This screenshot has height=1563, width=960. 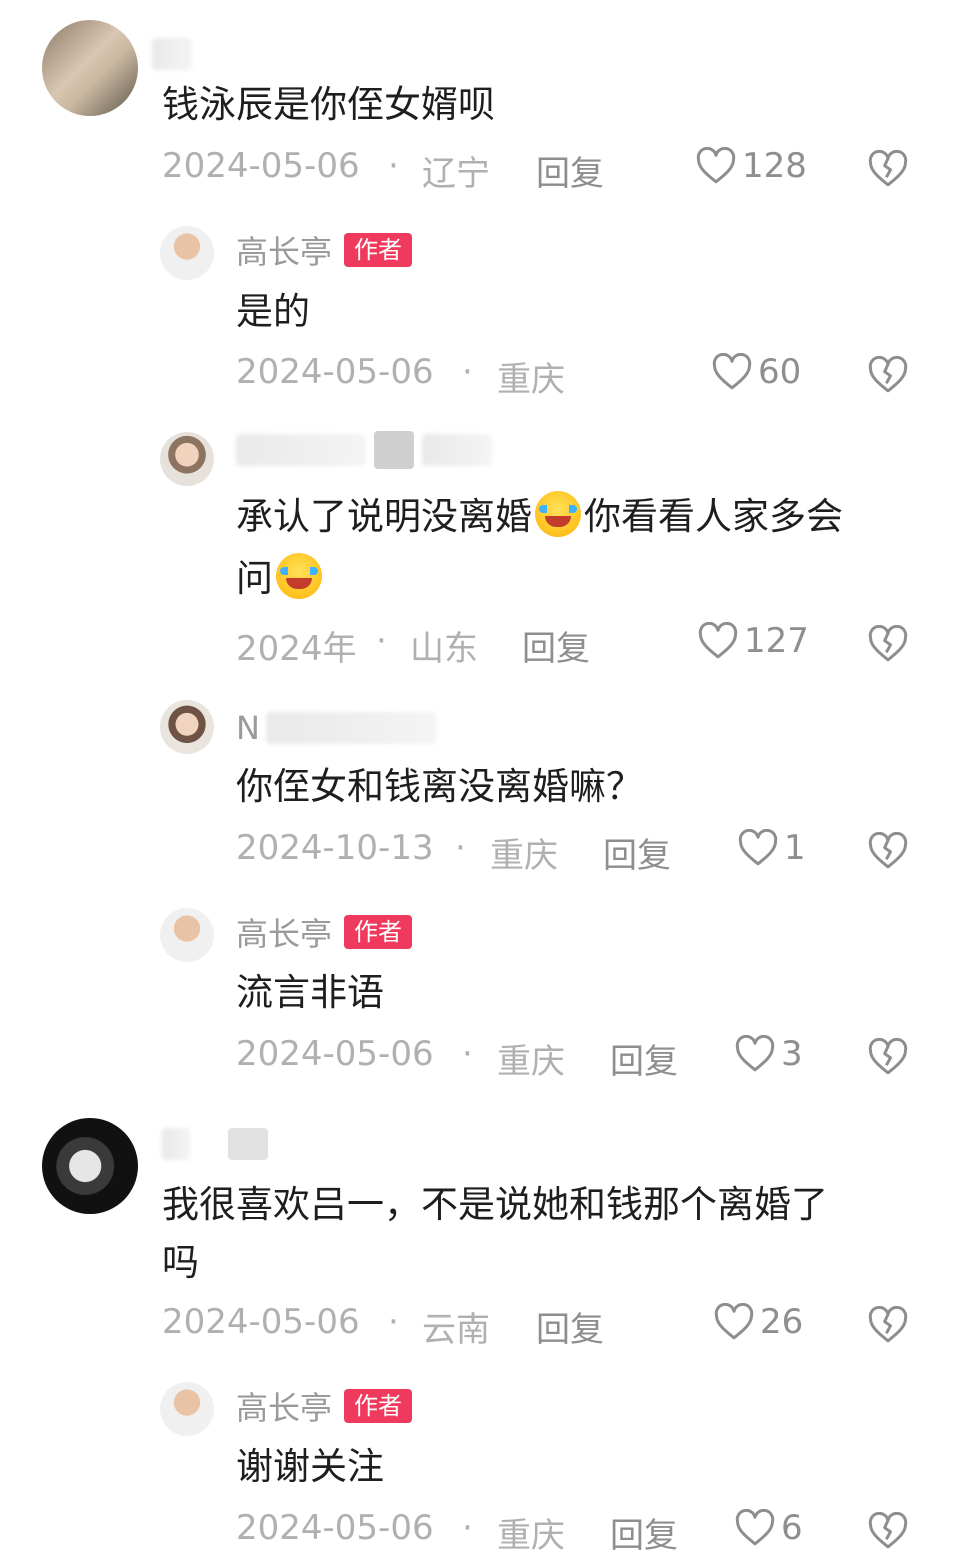 What do you see at coordinates (384, 516) in the screenshot?
I see `comment-text-part: 承认了说明没离婚` at bounding box center [384, 516].